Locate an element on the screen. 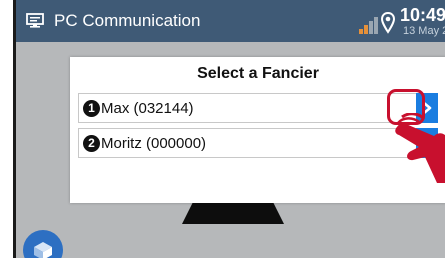 This screenshot has height=258, width=445. fancier-number-badge: 1 is located at coordinates (91, 108).